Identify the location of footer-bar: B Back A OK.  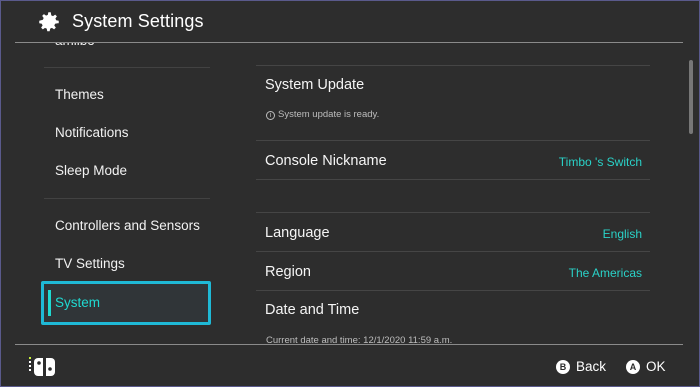
(350, 366).